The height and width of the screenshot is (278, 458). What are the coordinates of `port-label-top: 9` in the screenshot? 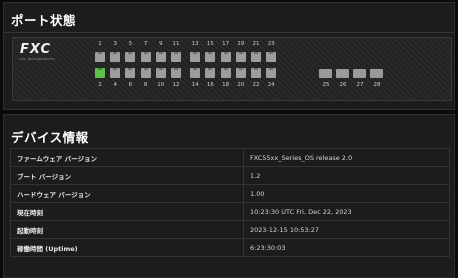 It's located at (161, 44).